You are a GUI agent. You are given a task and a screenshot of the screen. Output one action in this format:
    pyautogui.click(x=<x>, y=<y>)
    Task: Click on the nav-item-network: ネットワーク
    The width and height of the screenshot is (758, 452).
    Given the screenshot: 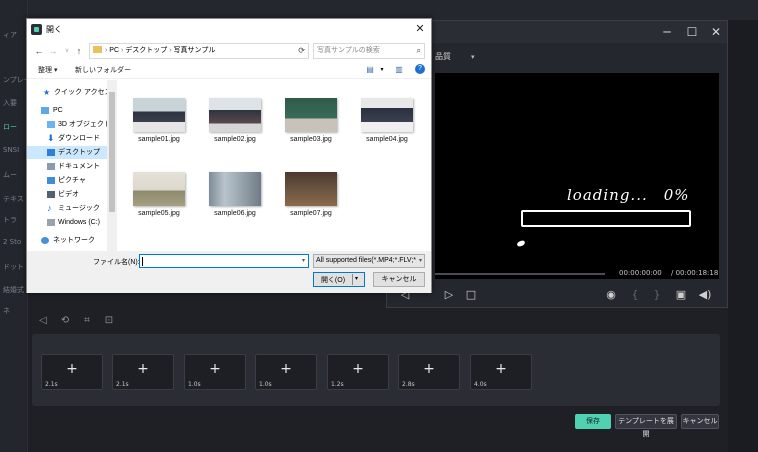 What is the action you would take?
    pyautogui.click(x=67, y=240)
    